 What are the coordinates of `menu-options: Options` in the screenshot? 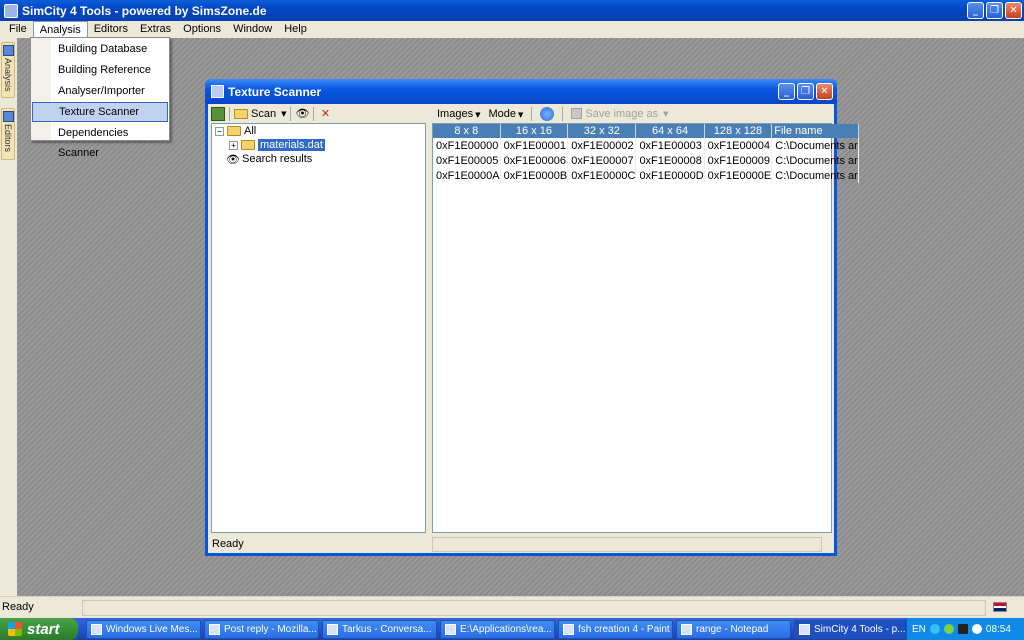 It's located at (202, 29).